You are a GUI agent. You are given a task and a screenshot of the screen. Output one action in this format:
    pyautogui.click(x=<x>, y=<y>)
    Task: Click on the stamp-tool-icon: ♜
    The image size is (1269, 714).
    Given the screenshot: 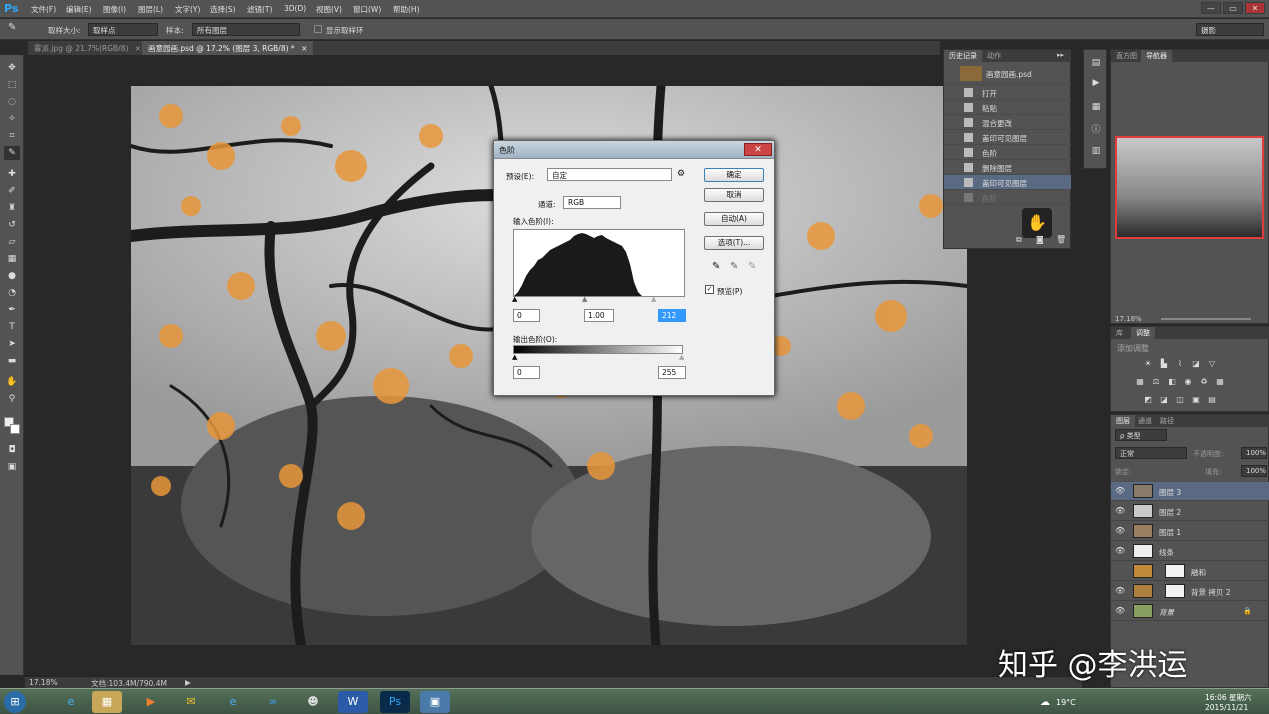 What is the action you would take?
    pyautogui.click(x=12, y=208)
    